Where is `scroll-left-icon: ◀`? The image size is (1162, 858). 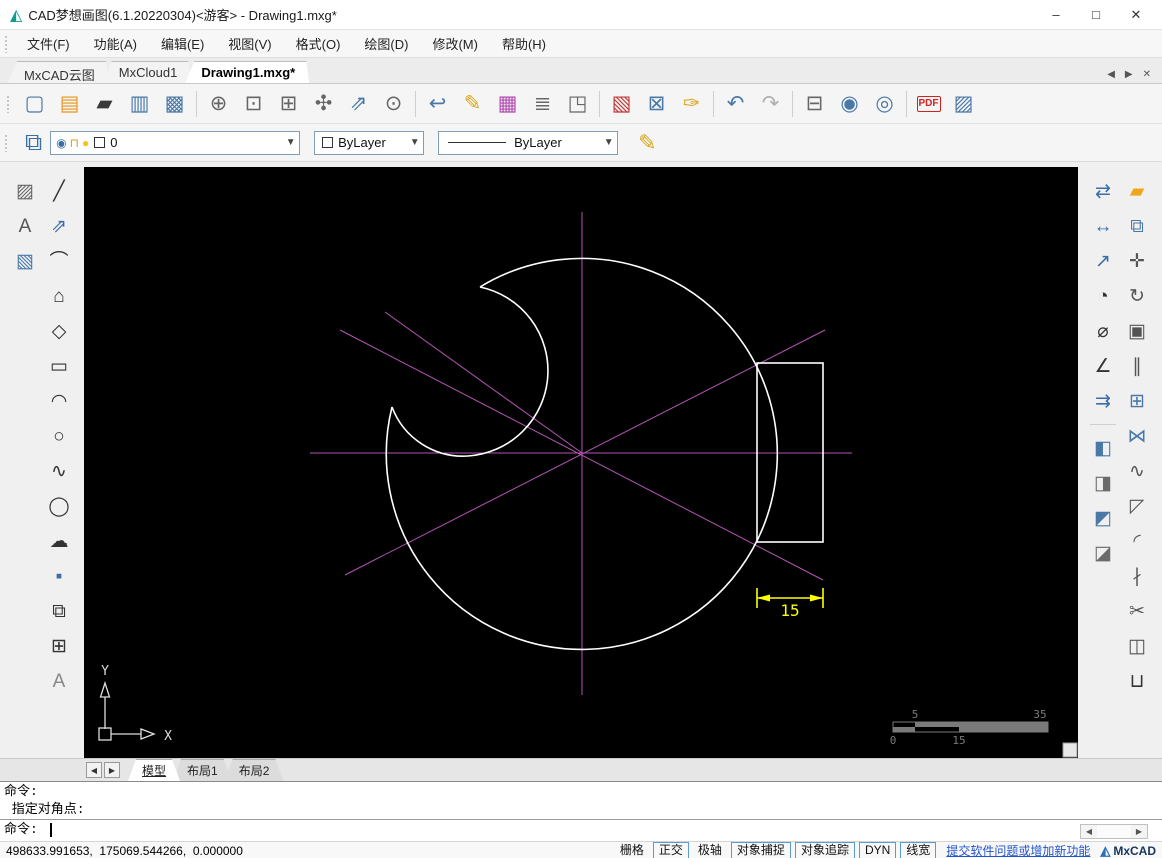
scroll-left-icon: ◀ is located at coordinates (1089, 832).